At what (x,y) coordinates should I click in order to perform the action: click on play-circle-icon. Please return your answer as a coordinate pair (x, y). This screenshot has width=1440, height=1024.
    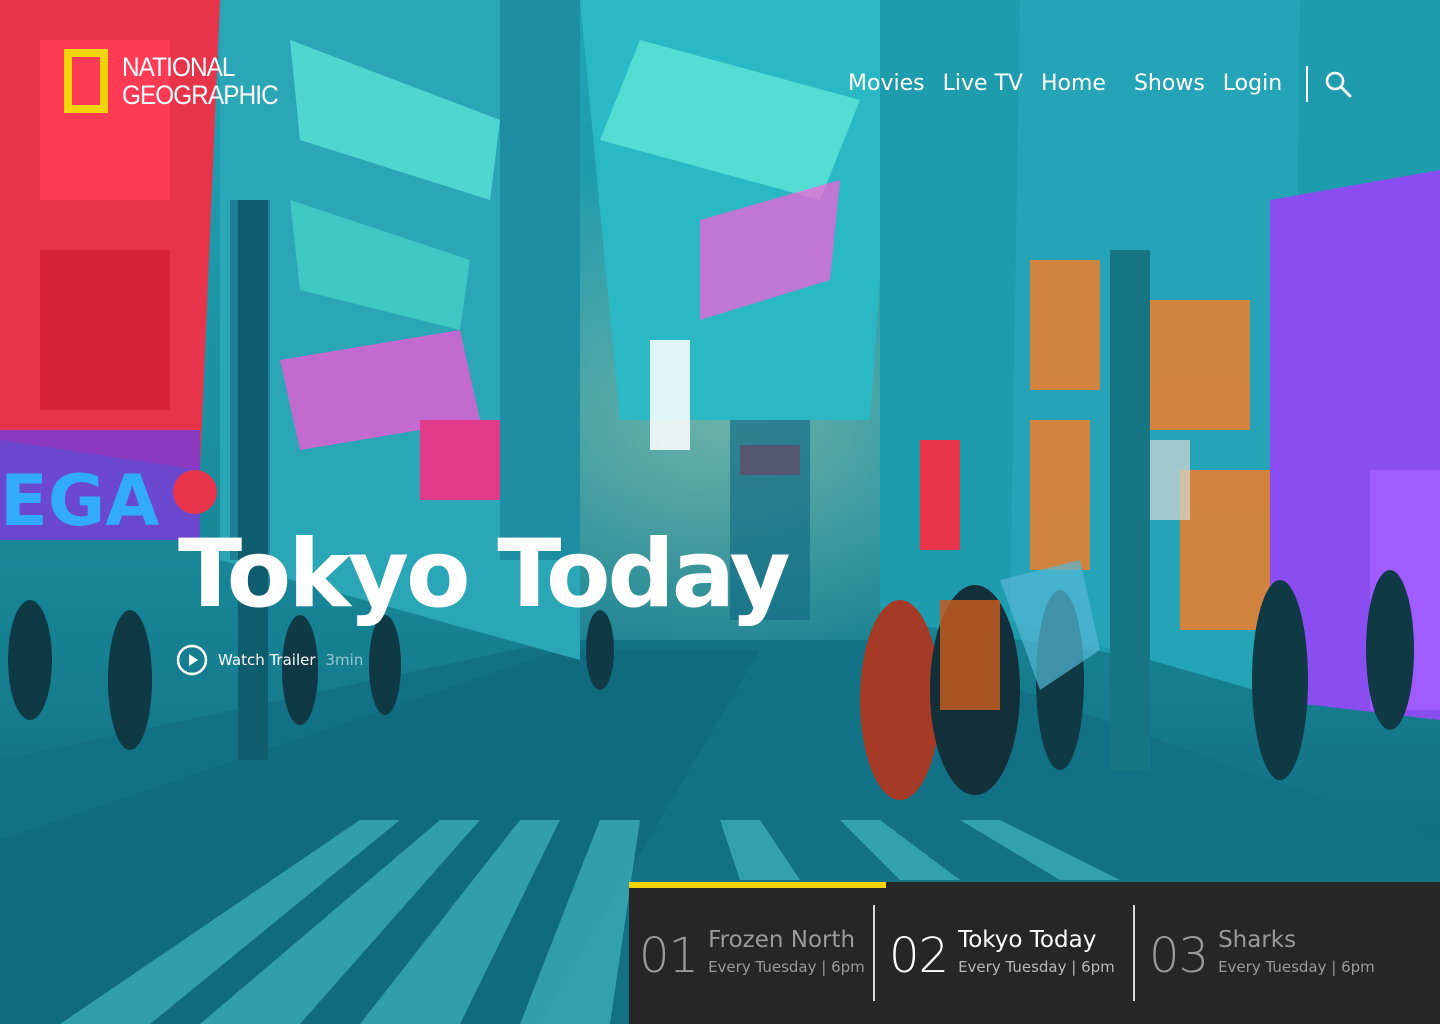
    Looking at the image, I should click on (192, 660).